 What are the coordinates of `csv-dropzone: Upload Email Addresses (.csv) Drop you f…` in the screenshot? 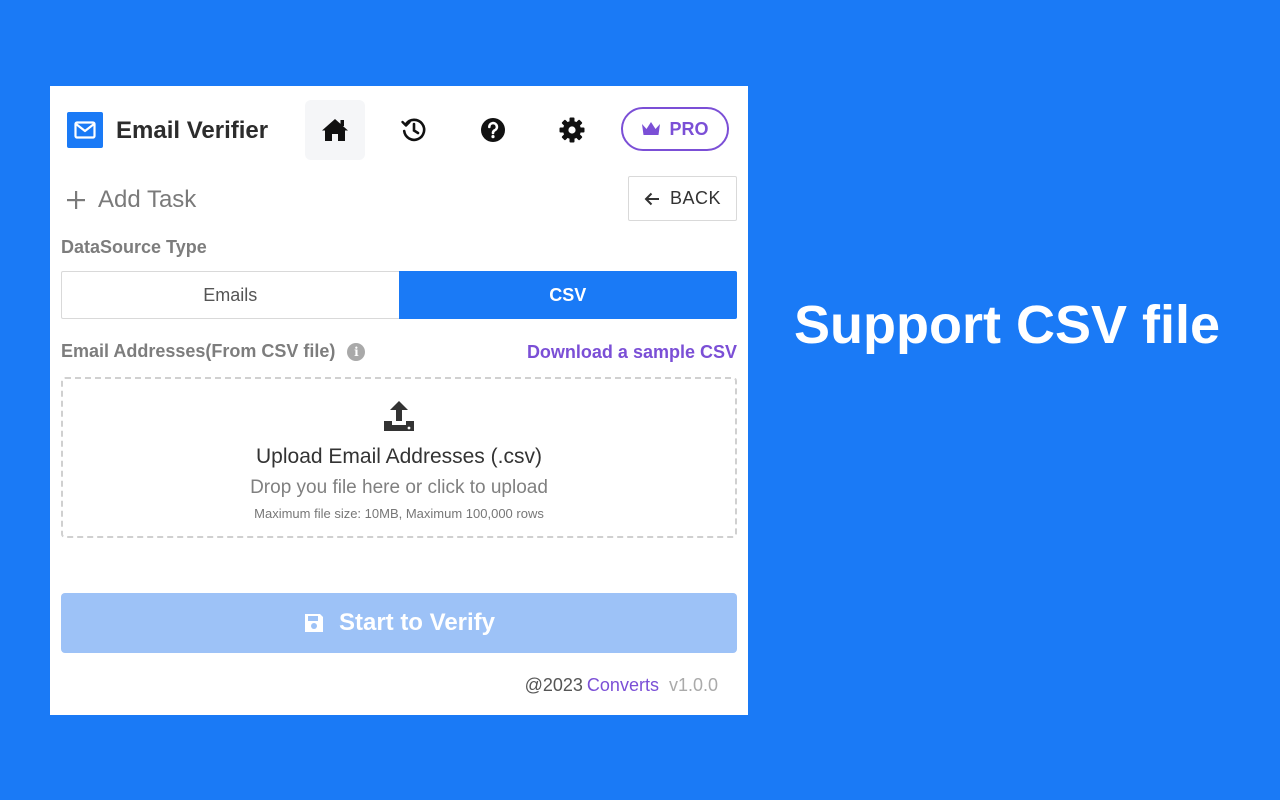 It's located at (399, 457).